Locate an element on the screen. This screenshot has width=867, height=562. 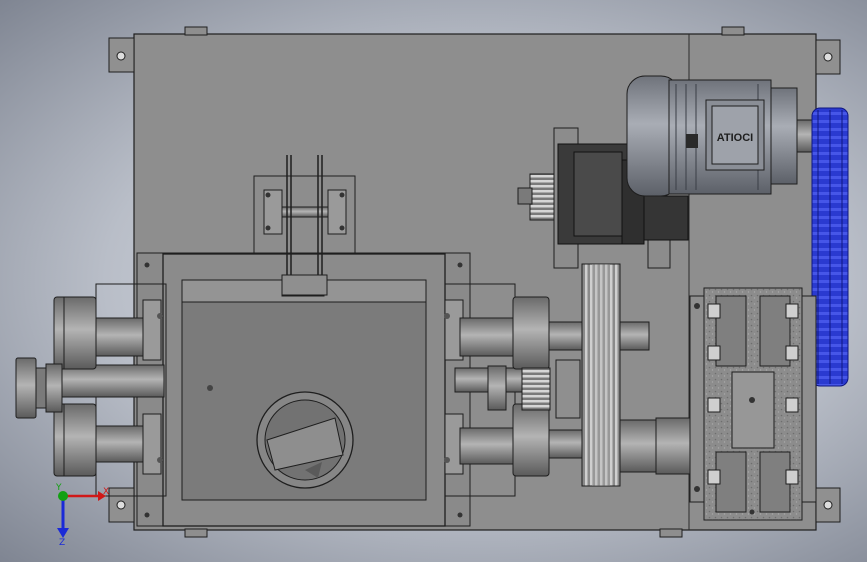
coordinate-triad: X Y Z is located at coordinates (82, 515).